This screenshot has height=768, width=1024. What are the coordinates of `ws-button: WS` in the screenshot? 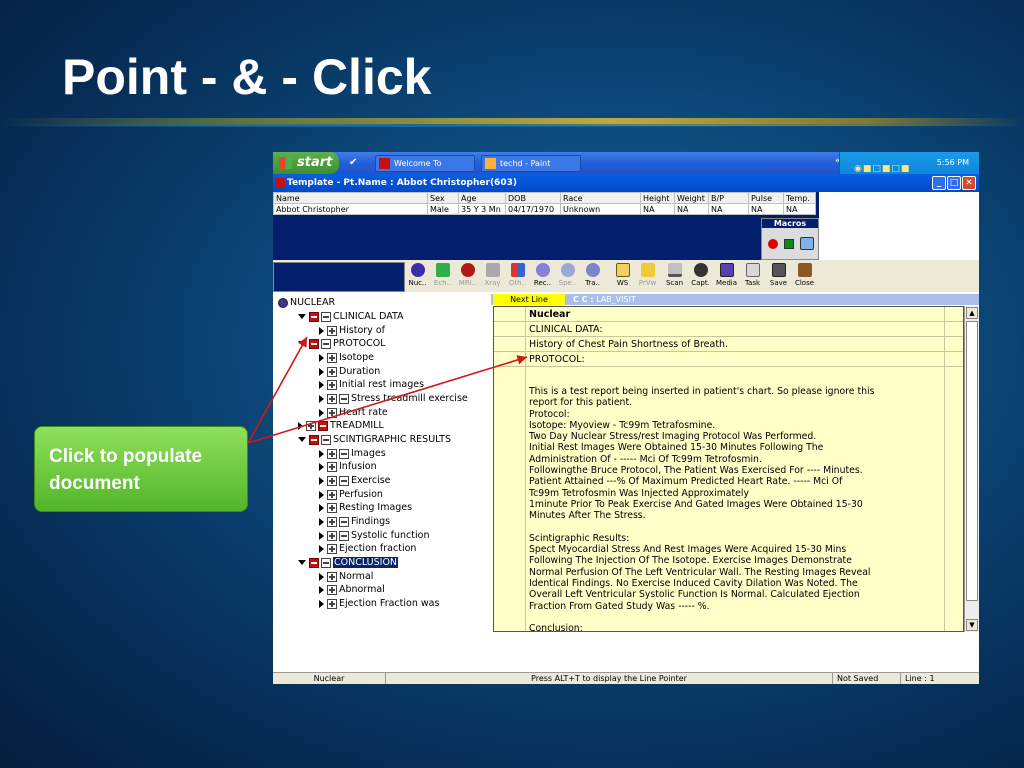 It's located at (622, 277).